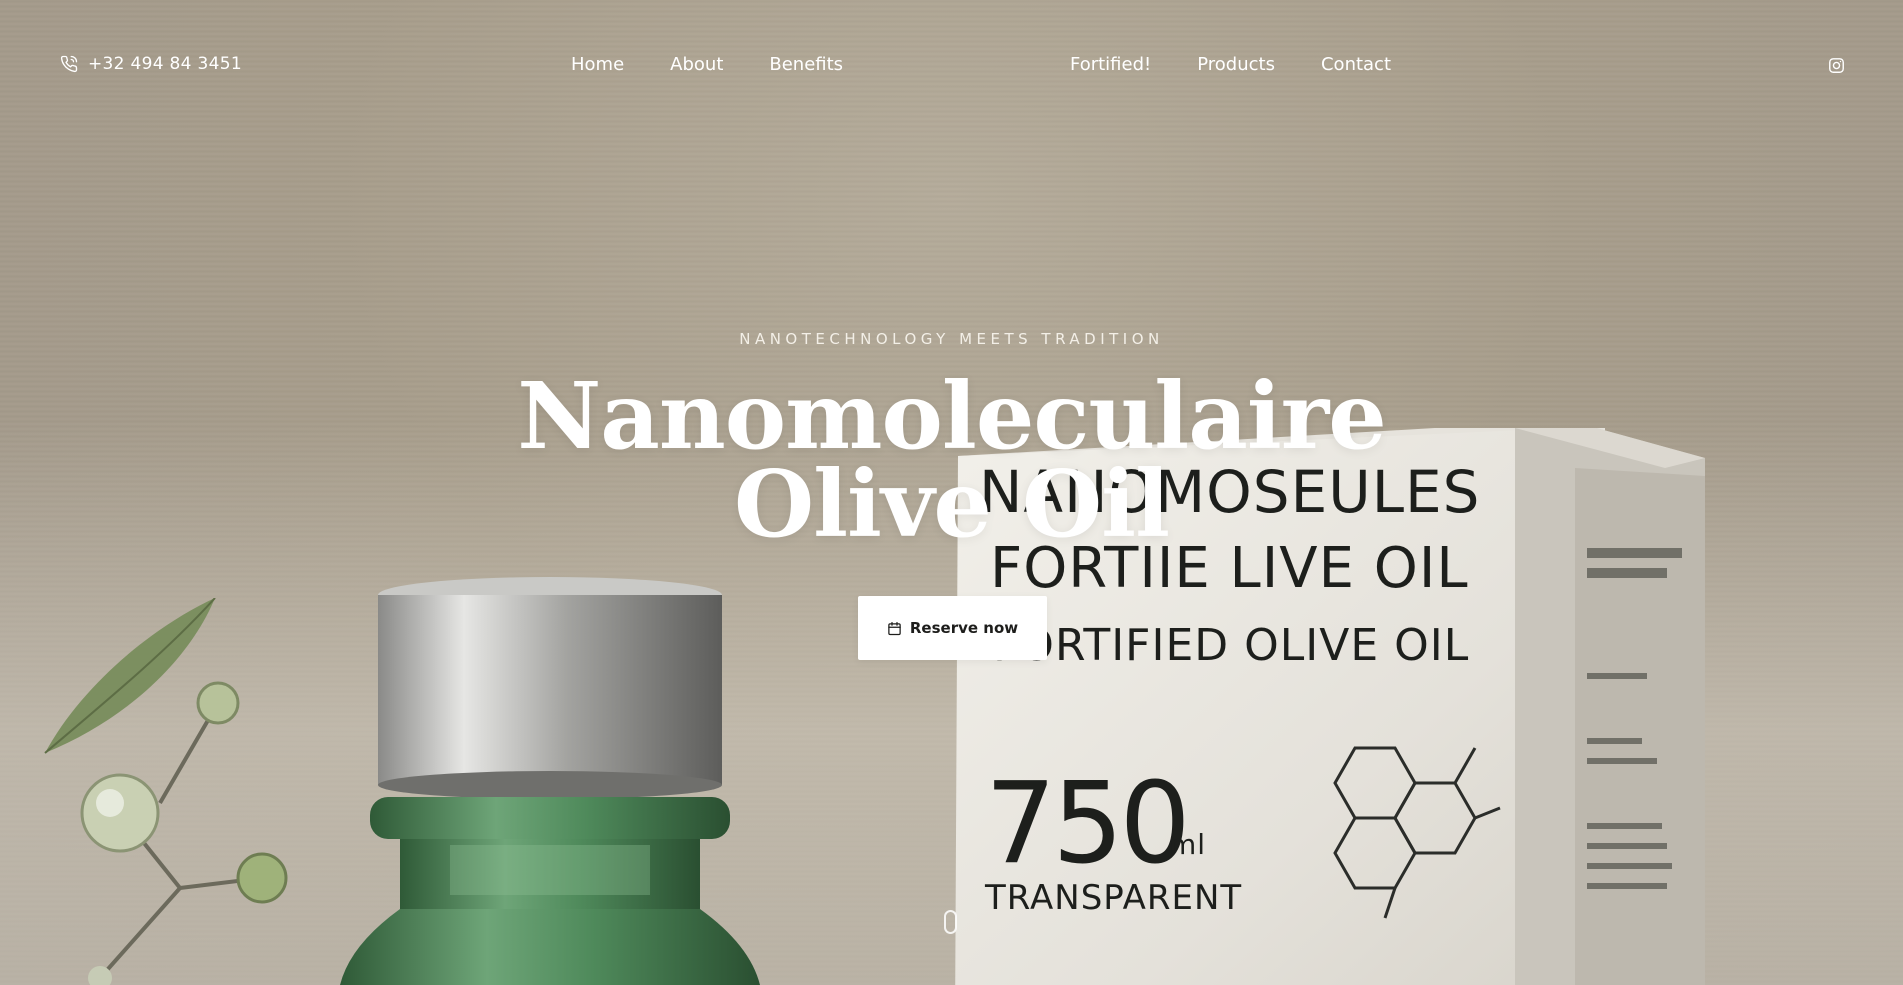 The image size is (1903, 985). Describe the element at coordinates (951, 339) in the screenshot. I see `hero-eyebrow: NANOTECHNOLOGY MEETS TRADITION` at that location.